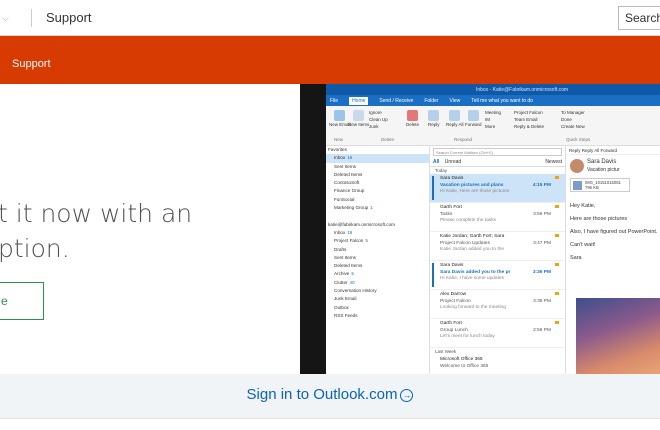 This screenshot has height=430, width=660. Describe the element at coordinates (407, 395) in the screenshot. I see `arrow-right-circle-icon: →` at that location.